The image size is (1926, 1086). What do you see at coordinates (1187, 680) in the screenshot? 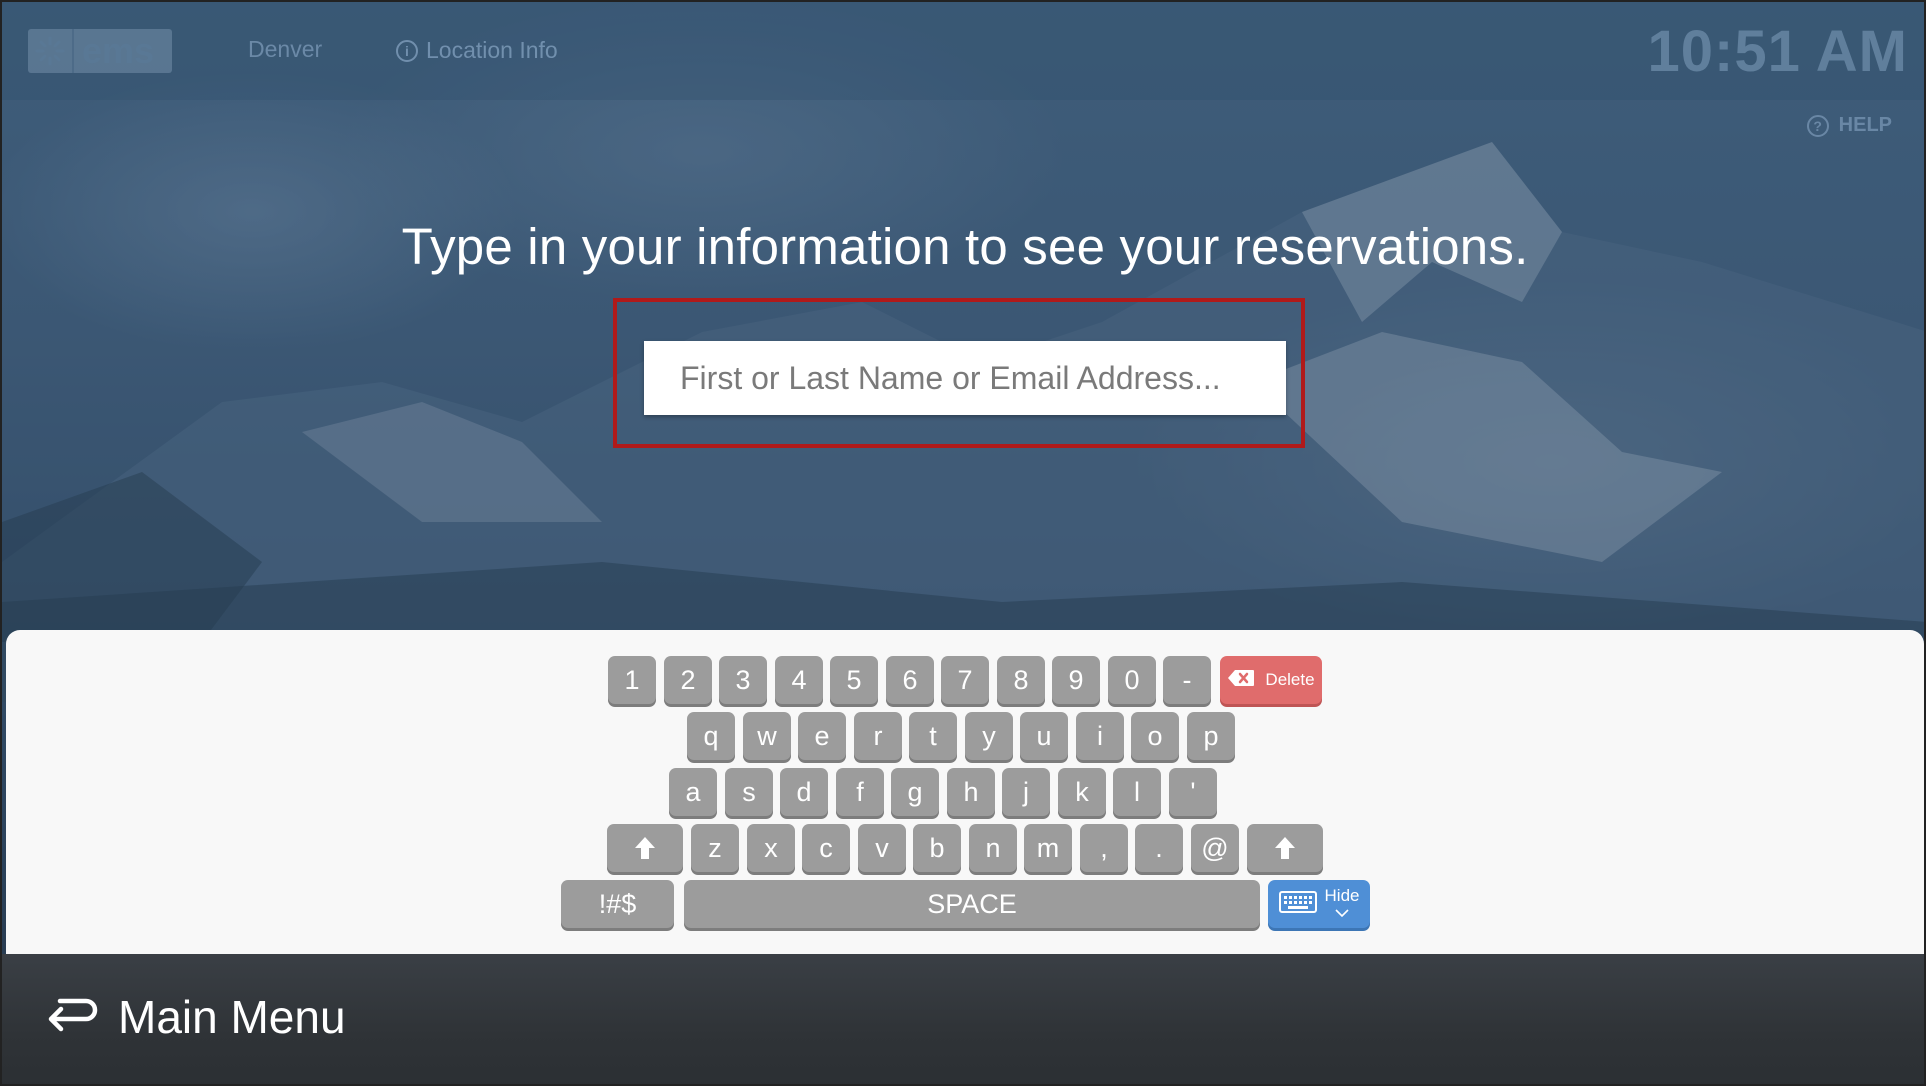
I see `key-dash: -` at bounding box center [1187, 680].